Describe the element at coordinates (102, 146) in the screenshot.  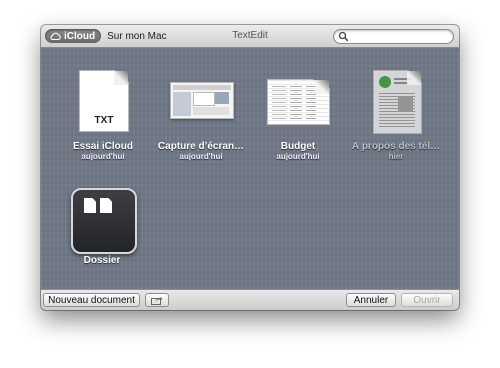
I see `document-name: Essai iCloud` at that location.